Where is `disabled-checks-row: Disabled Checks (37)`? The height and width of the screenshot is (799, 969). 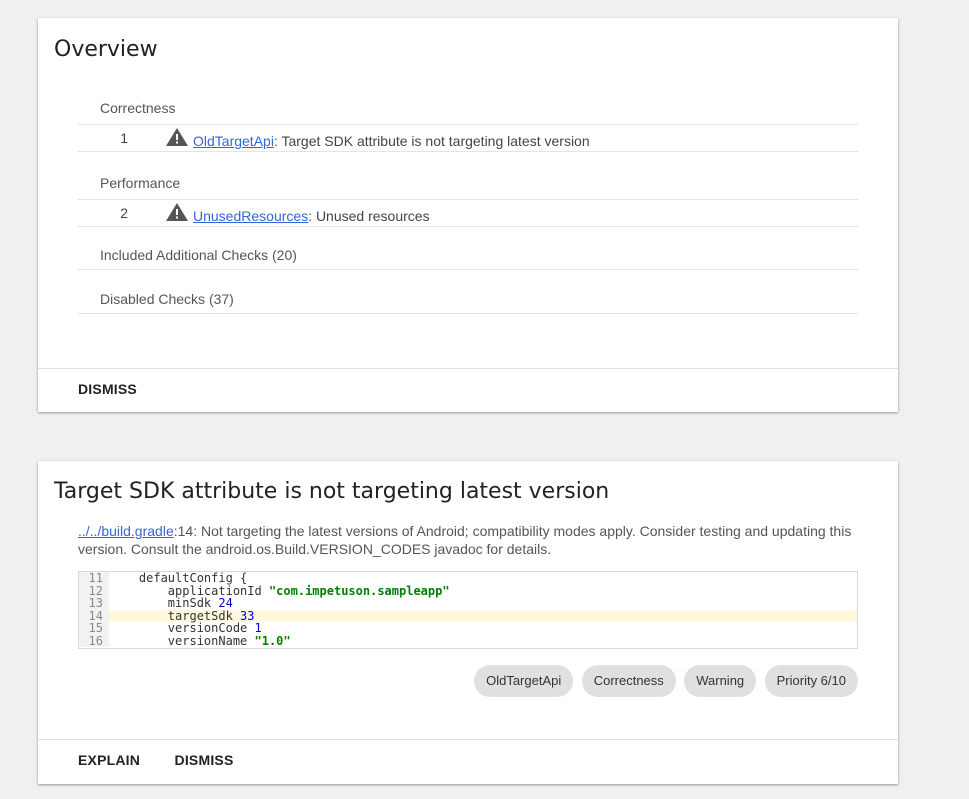 disabled-checks-row: Disabled Checks (37) is located at coordinates (468, 302).